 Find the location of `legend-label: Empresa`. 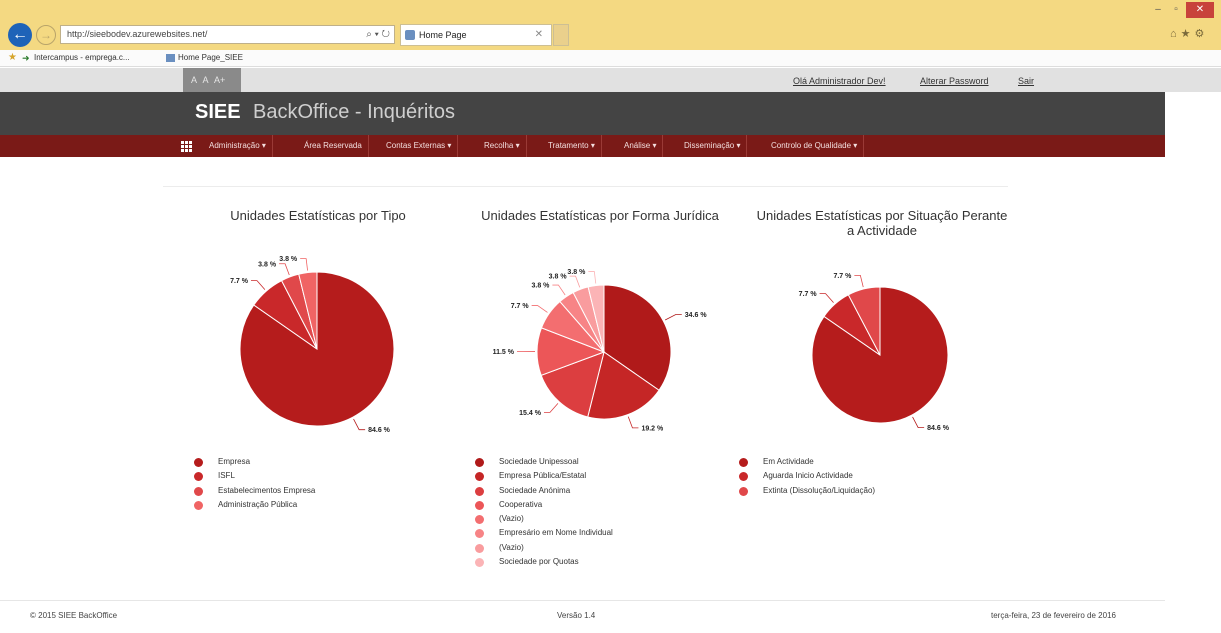

legend-label: Empresa is located at coordinates (234, 461).